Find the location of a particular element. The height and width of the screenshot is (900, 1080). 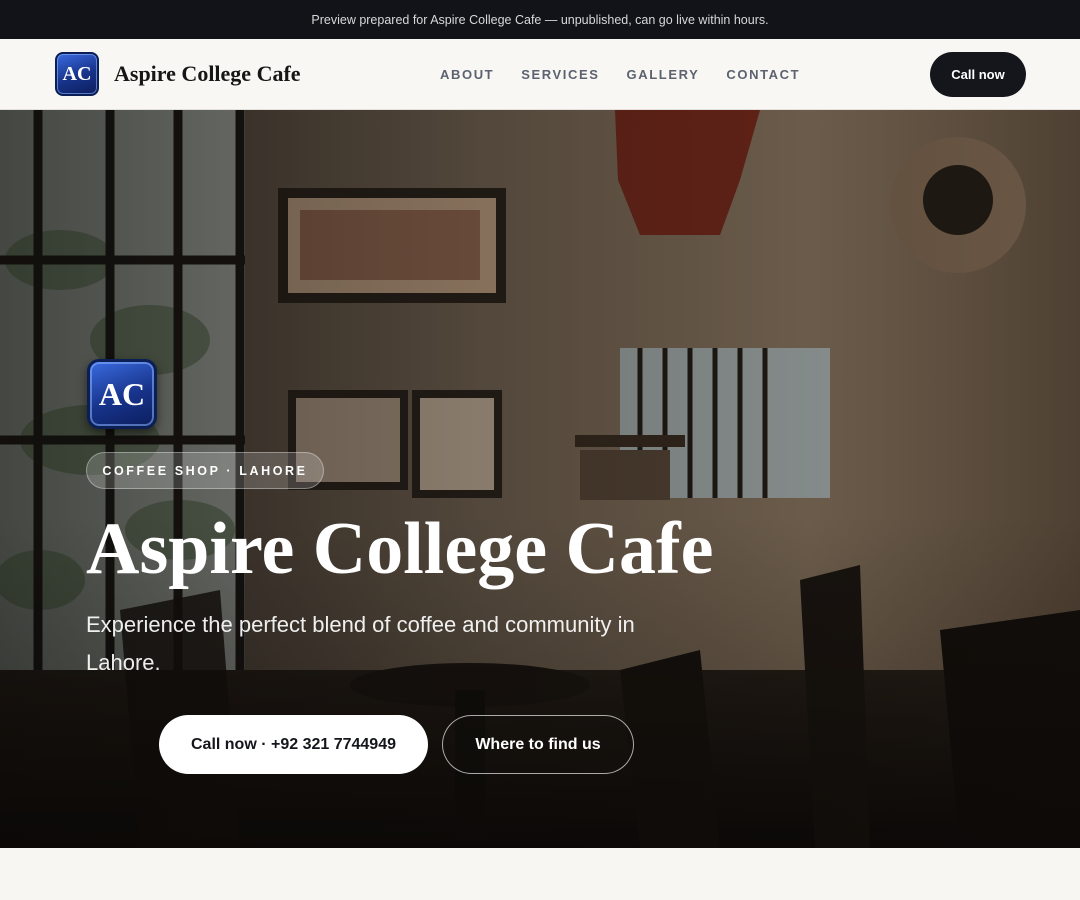

category-badge: COFFEE SHOP · LAHORE is located at coordinates (205, 470).